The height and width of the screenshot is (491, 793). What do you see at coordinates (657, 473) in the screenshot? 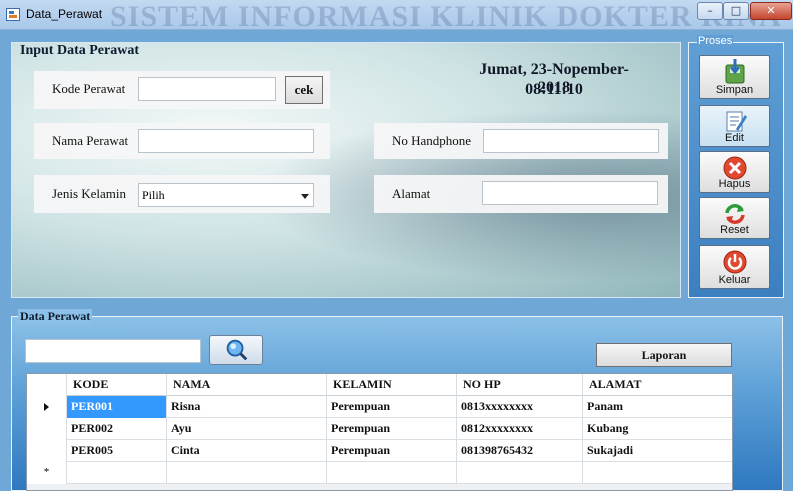
I see `cell-alamat` at bounding box center [657, 473].